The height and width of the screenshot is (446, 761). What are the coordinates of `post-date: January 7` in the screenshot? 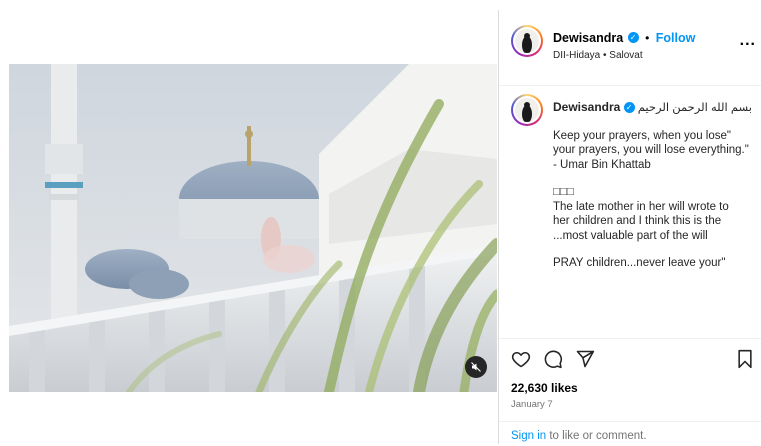 It's located at (532, 404).